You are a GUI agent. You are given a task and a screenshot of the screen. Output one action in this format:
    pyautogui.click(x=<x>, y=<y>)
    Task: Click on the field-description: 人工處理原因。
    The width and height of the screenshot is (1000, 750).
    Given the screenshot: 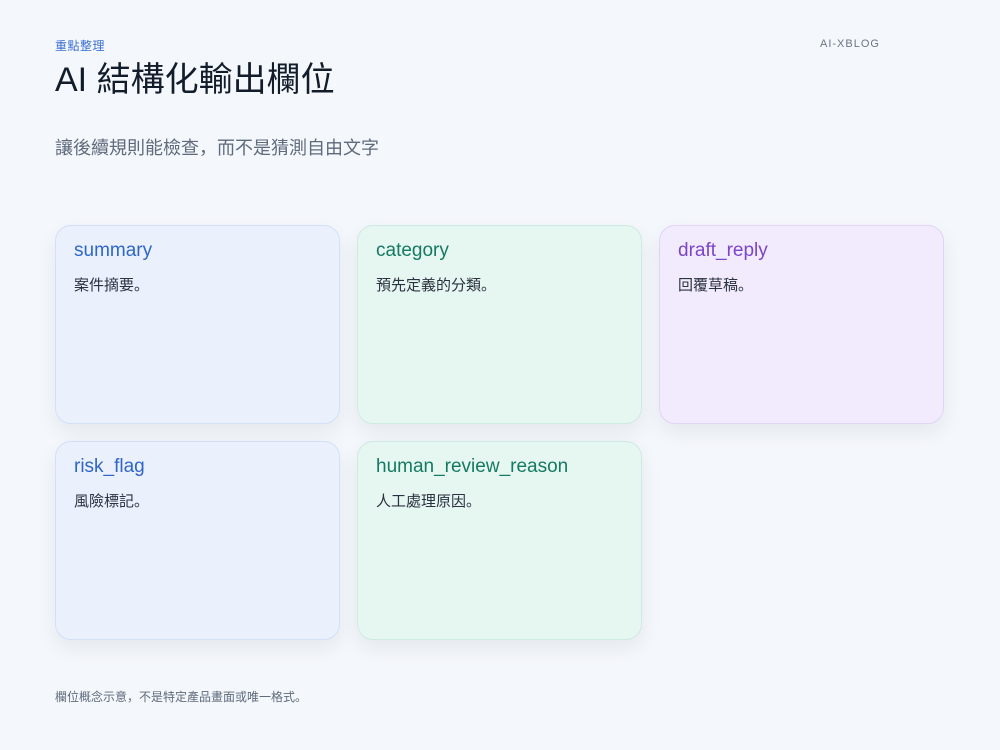 What is the action you would take?
    pyautogui.click(x=429, y=501)
    